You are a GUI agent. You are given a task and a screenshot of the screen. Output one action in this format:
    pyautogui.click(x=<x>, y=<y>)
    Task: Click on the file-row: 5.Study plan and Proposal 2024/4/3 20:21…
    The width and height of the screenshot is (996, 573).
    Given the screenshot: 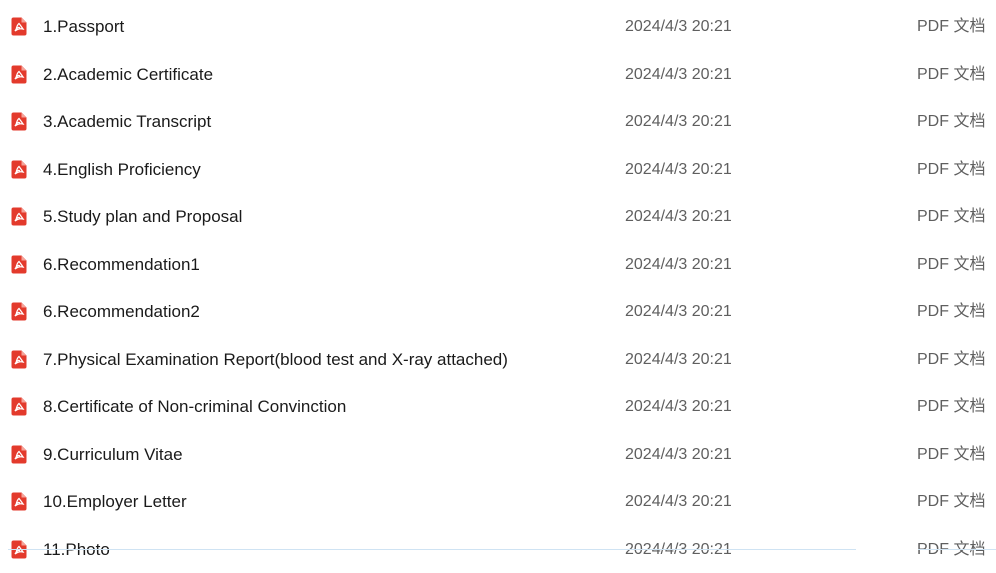 What is the action you would take?
    pyautogui.click(x=498, y=217)
    